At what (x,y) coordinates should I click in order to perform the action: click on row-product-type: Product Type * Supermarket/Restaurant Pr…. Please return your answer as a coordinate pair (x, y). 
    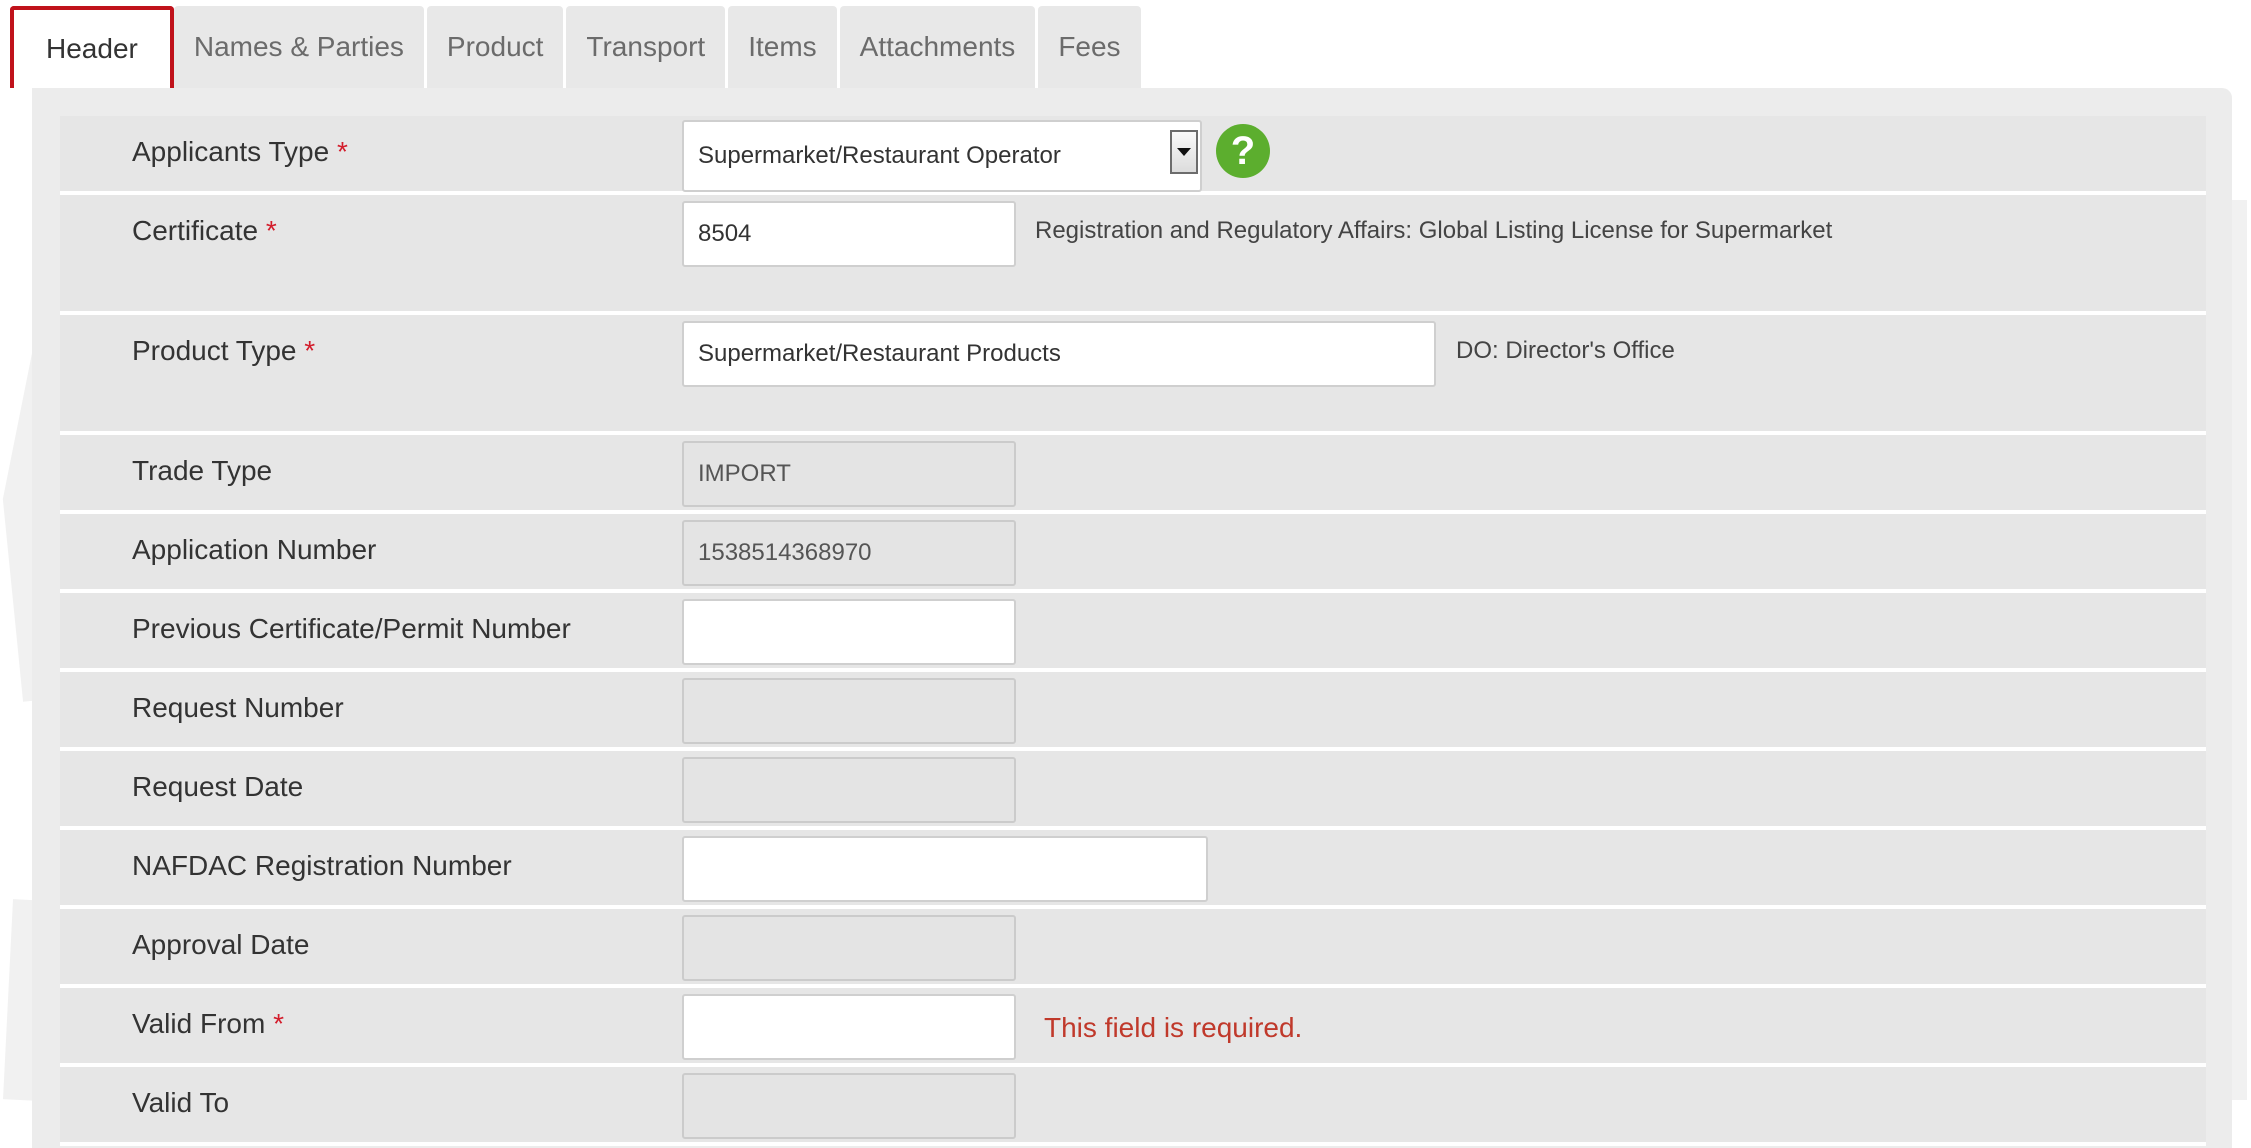
    Looking at the image, I should click on (1133, 375).